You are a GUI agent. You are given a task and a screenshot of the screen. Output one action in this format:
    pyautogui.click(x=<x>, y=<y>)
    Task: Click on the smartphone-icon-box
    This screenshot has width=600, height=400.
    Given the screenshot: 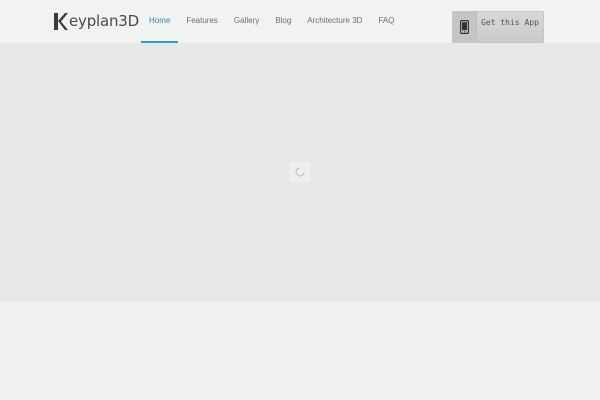 What is the action you would take?
    pyautogui.click(x=465, y=27)
    